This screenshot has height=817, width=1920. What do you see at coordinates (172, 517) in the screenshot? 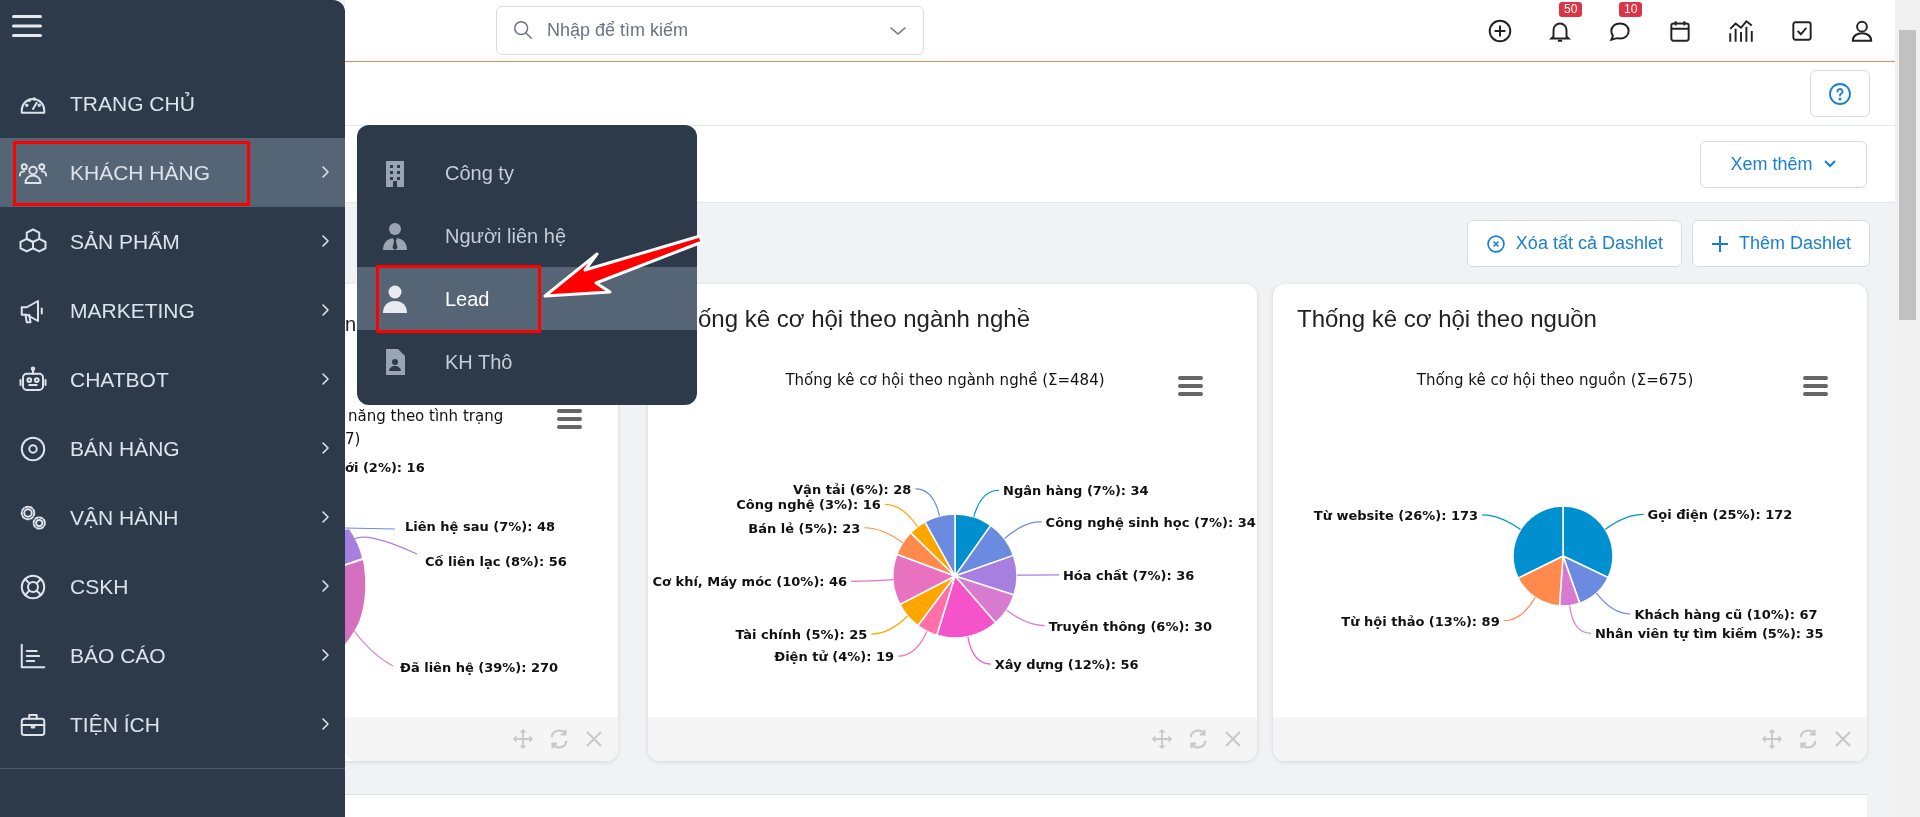
I see `sidebar-item: VẬN HÀNH` at bounding box center [172, 517].